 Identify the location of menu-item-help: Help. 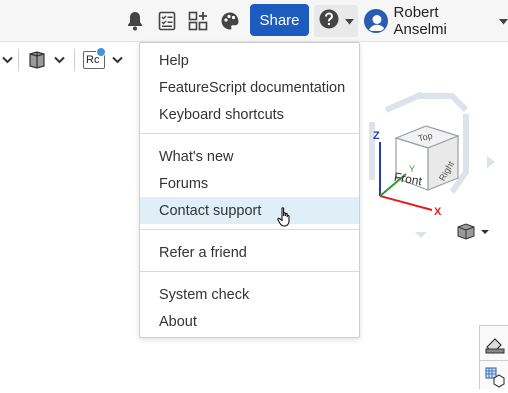
(249, 60).